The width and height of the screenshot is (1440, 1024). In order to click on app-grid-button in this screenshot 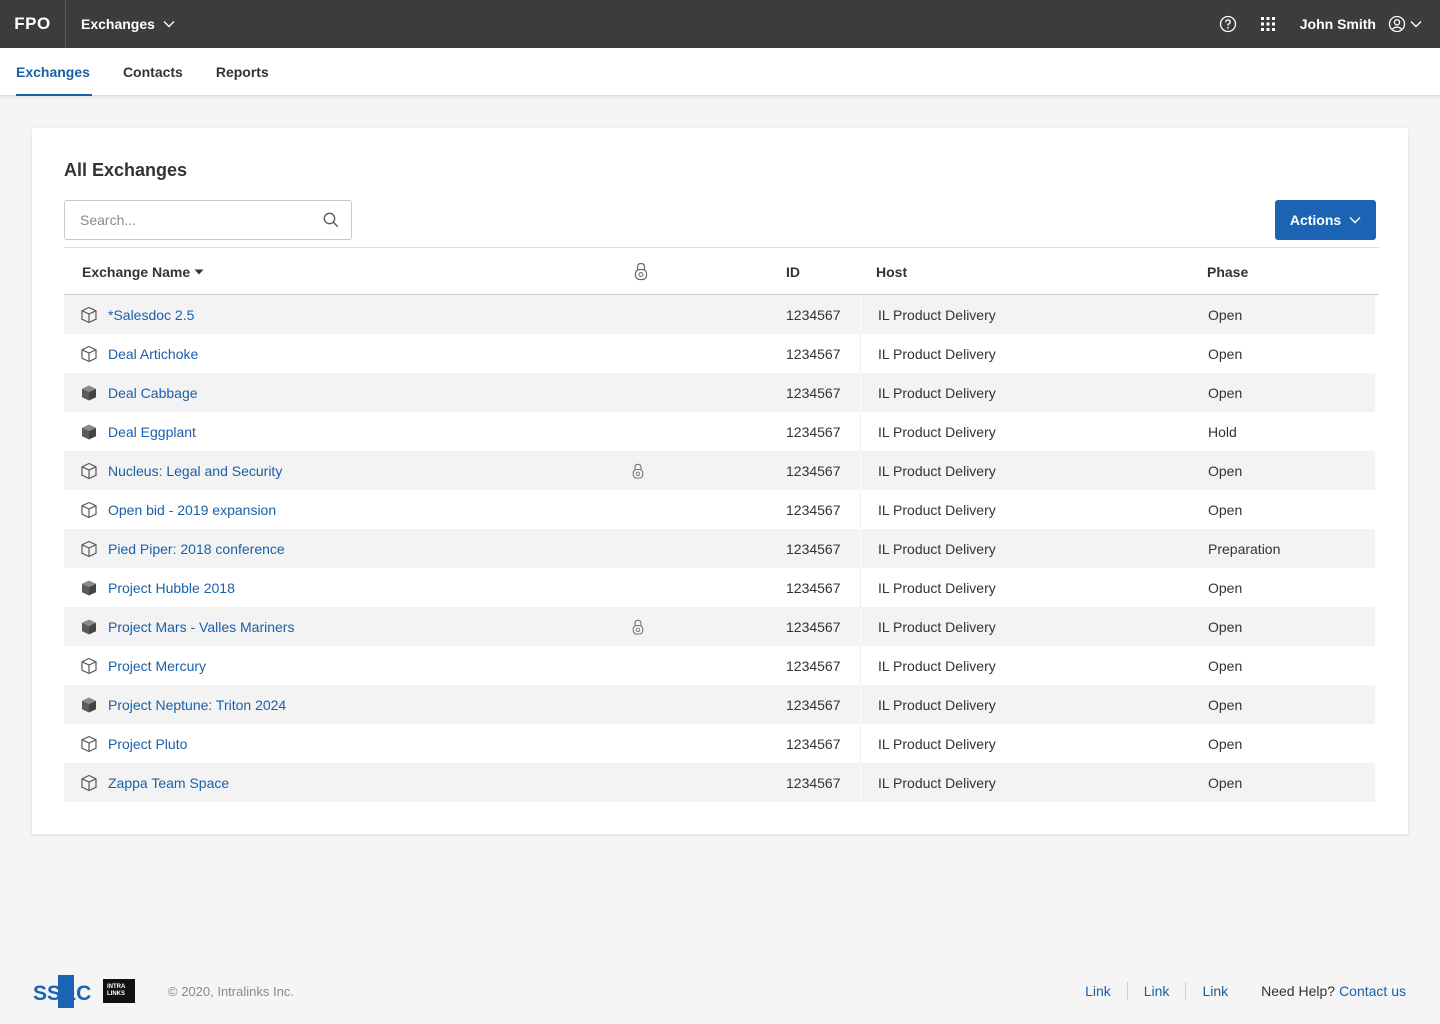, I will do `click(1268, 24)`.